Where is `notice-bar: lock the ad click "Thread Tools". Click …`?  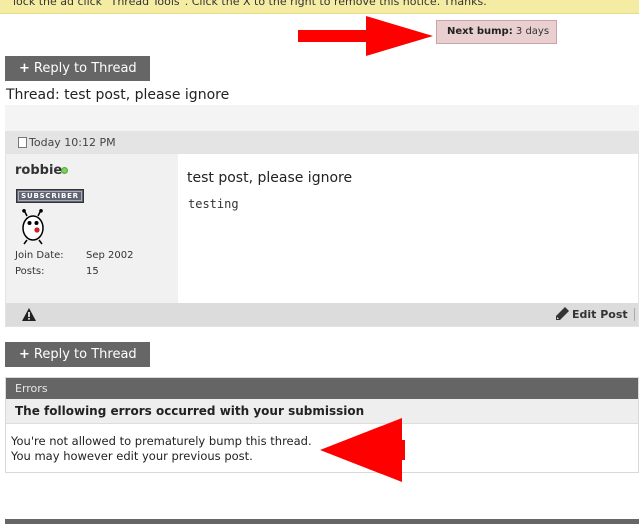
notice-bar: lock the ad click "Thread Tools". Click … is located at coordinates (319, 7).